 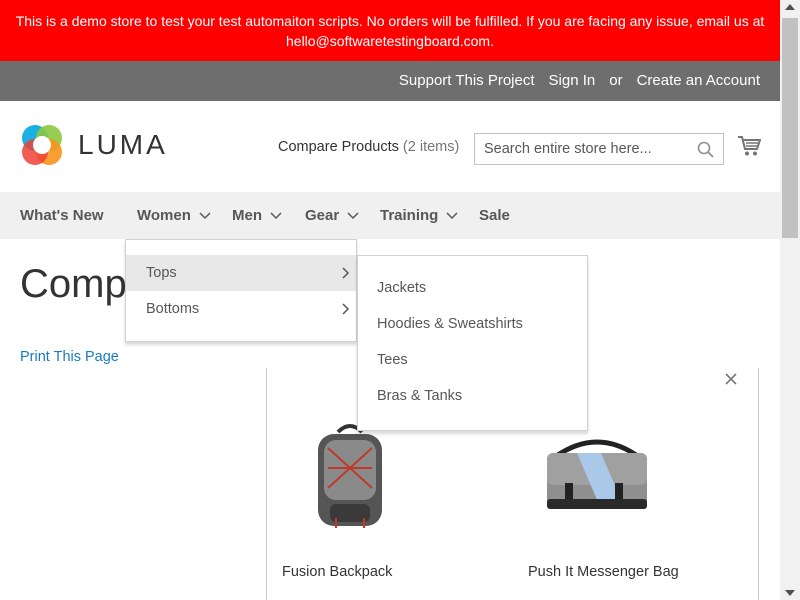 What do you see at coordinates (467, 80) in the screenshot?
I see `support-project-link: Support This Project` at bounding box center [467, 80].